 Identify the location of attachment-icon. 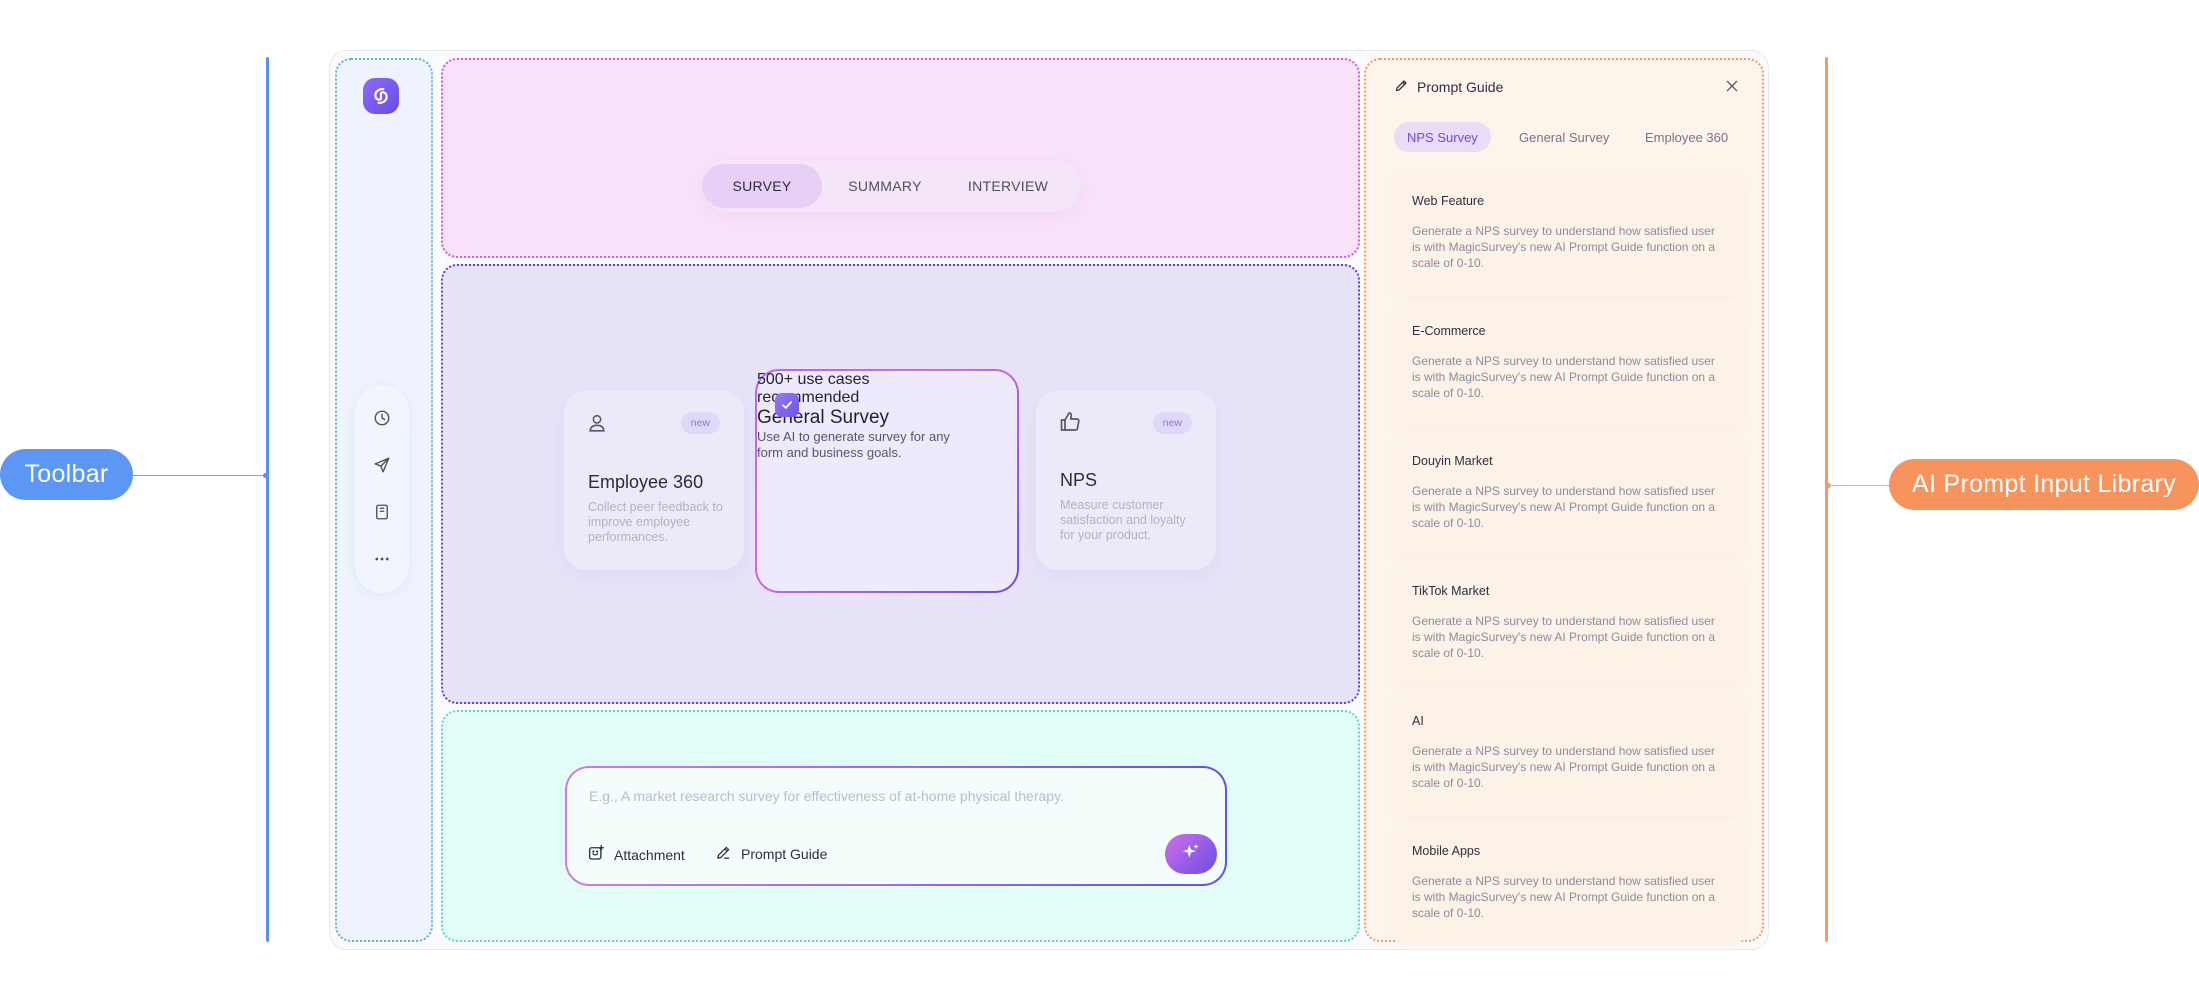
(596, 854).